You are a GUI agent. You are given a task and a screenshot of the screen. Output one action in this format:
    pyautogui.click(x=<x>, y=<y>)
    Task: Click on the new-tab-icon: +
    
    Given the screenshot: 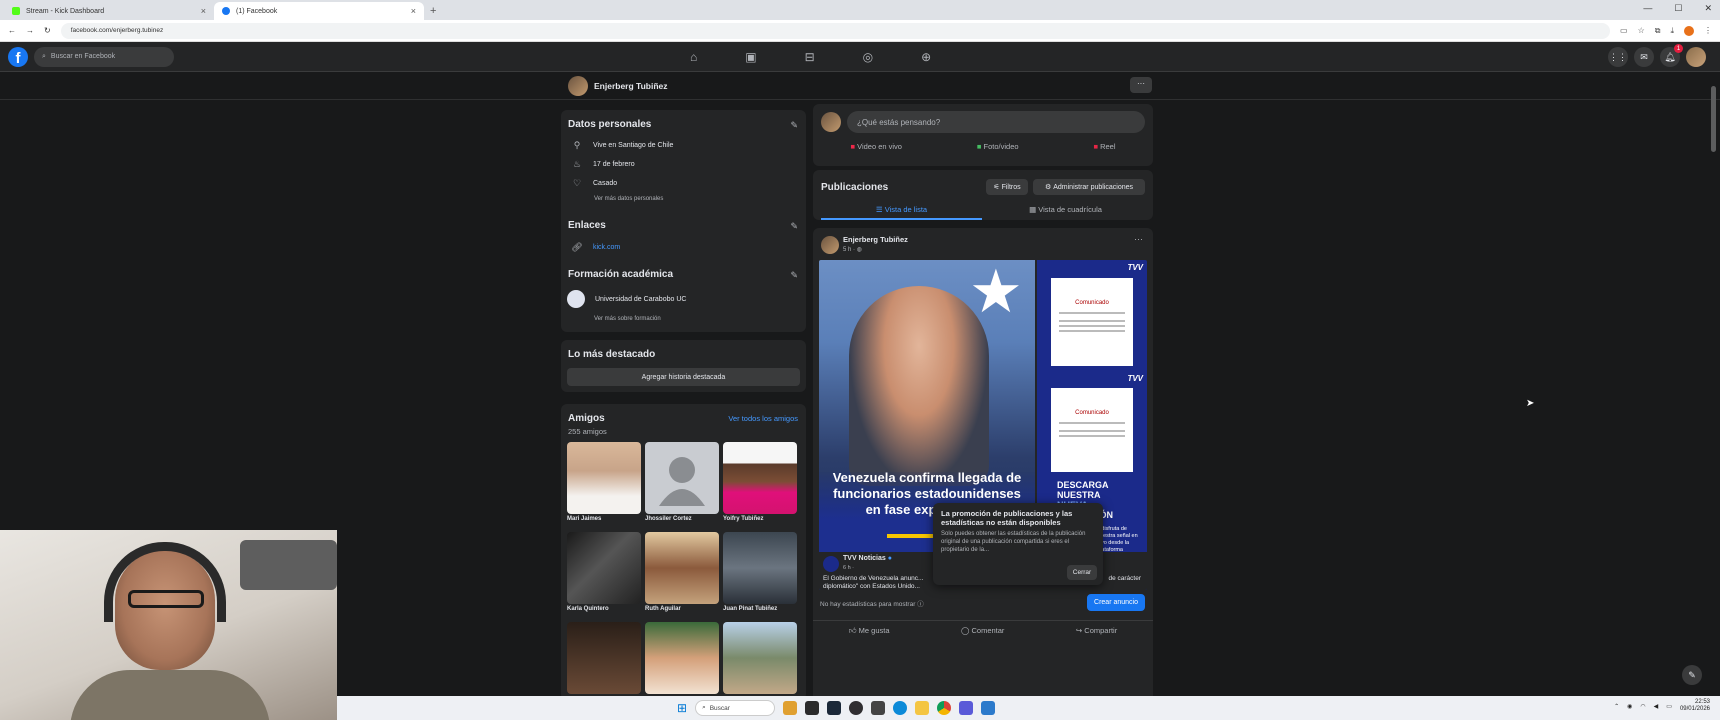 What is the action you would take?
    pyautogui.click(x=433, y=11)
    